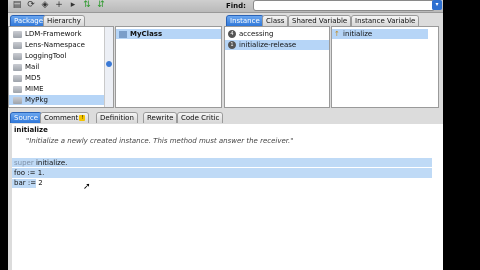 The height and width of the screenshot is (270, 480). Describe the element at coordinates (437, 5) in the screenshot. I see `find-dropdown-icon: ▾` at that location.